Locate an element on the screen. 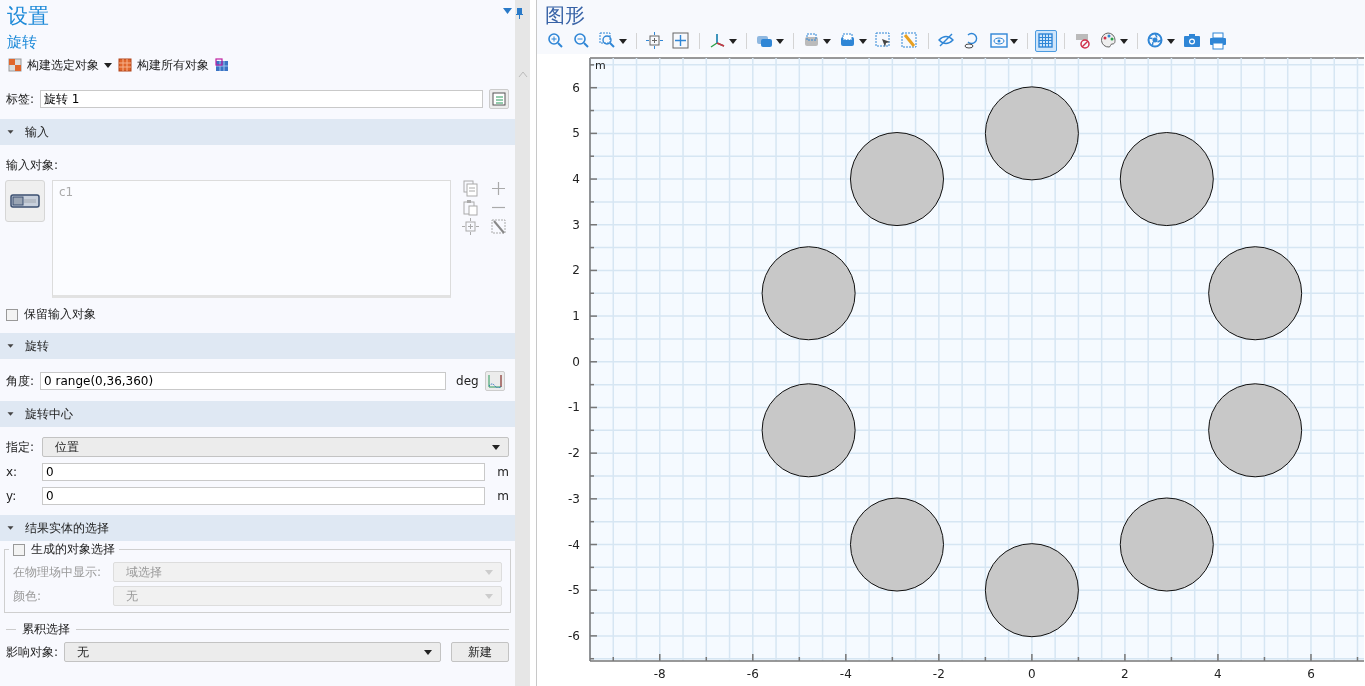 The image size is (1365, 686). axes-icon is located at coordinates (718, 41).